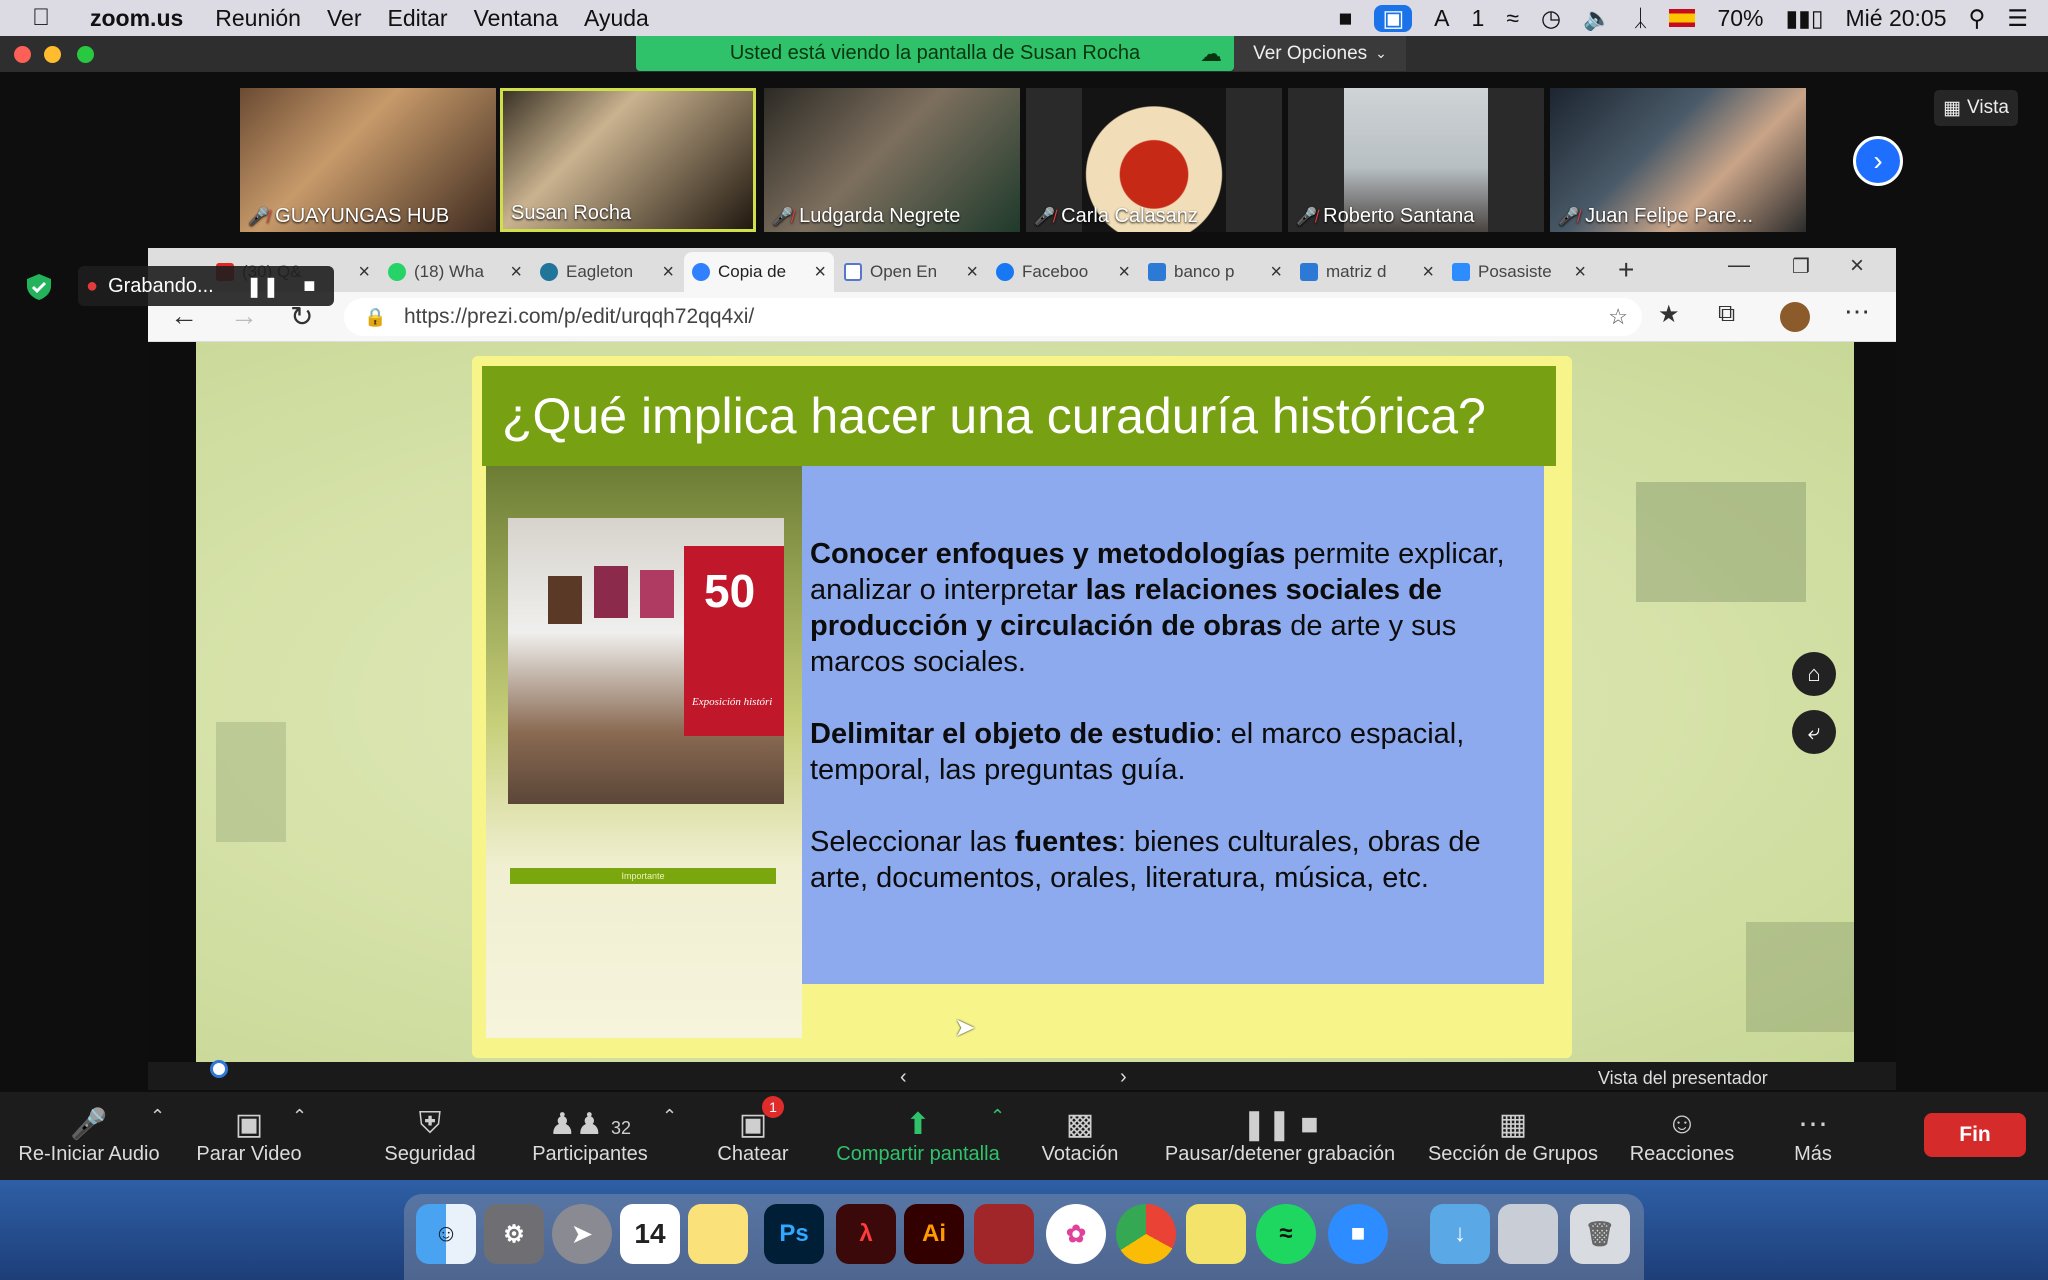 This screenshot has width=2048, height=1280. What do you see at coordinates (1801, 266) in the screenshot?
I see `restore-icon: ❐` at bounding box center [1801, 266].